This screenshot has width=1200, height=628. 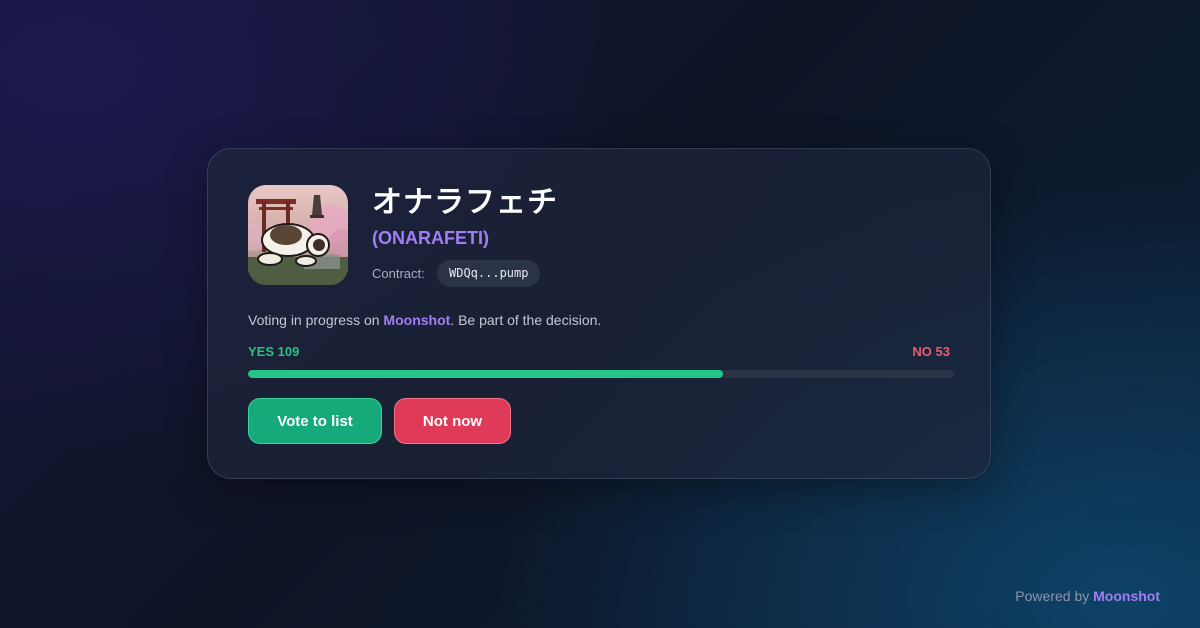 What do you see at coordinates (465, 202) in the screenshot?
I see `token-name: オナラフェチ` at bounding box center [465, 202].